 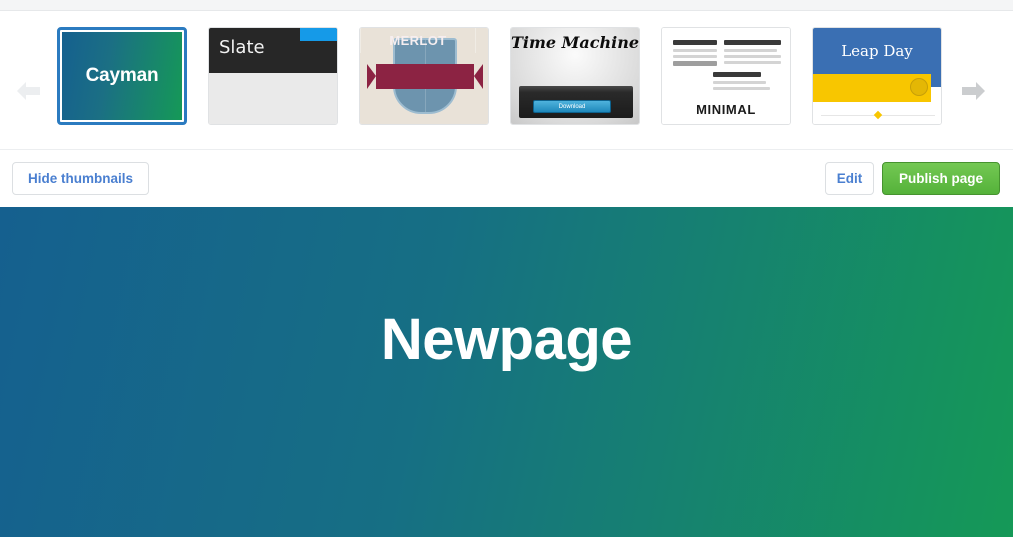 I want to click on carousel-prev-button, so click(x=28, y=91).